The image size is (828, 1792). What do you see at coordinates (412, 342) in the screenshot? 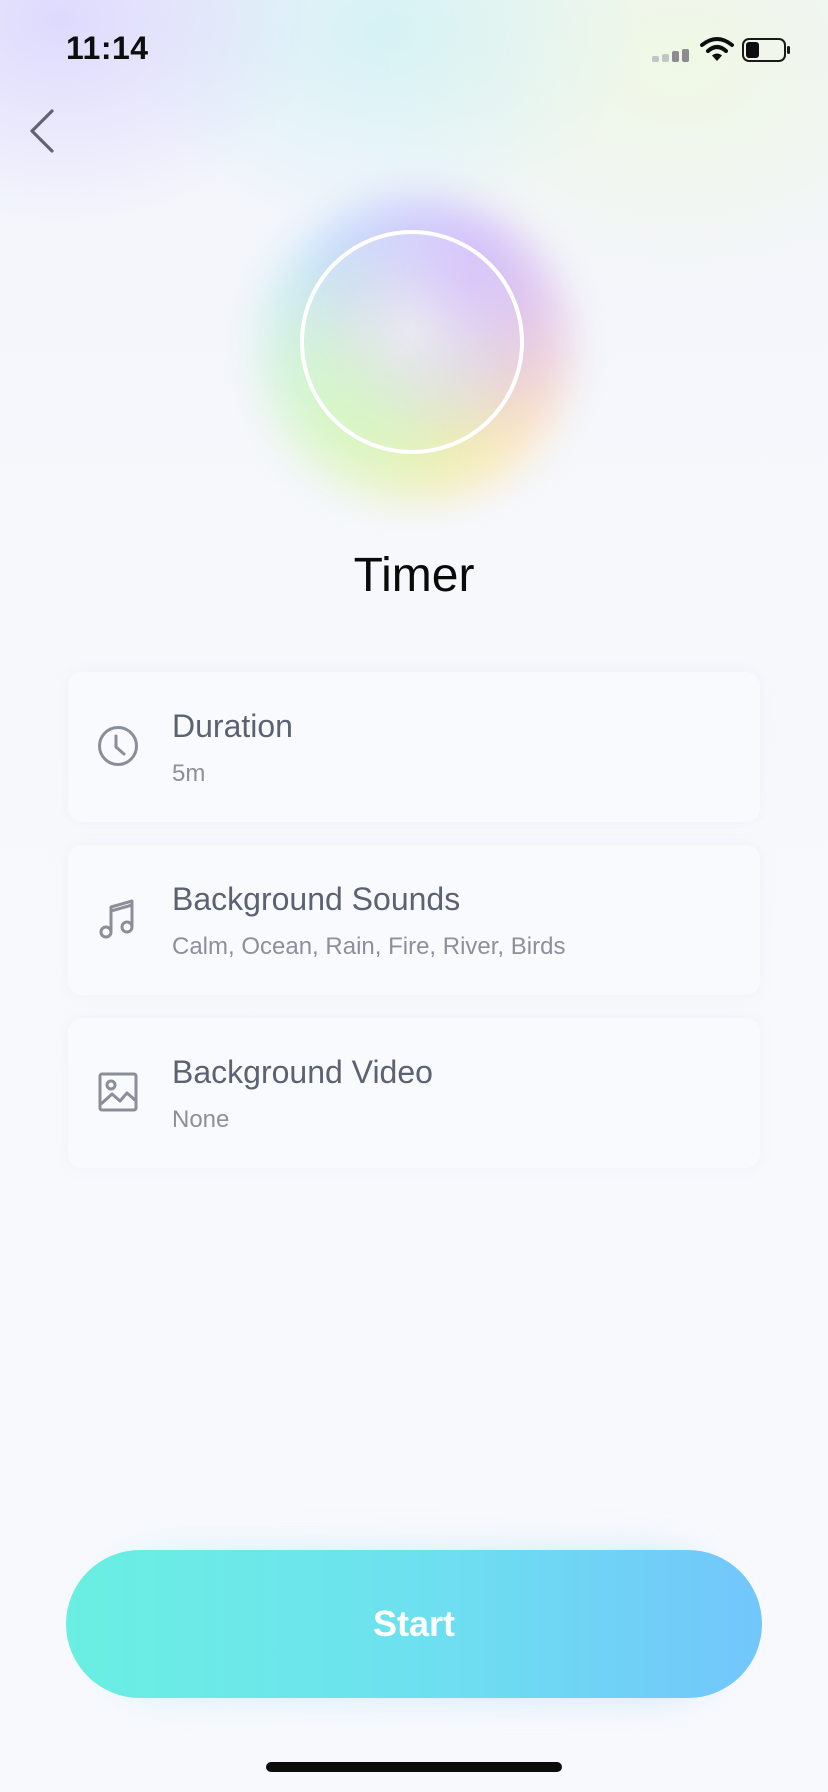
I see `orb-ring` at bounding box center [412, 342].